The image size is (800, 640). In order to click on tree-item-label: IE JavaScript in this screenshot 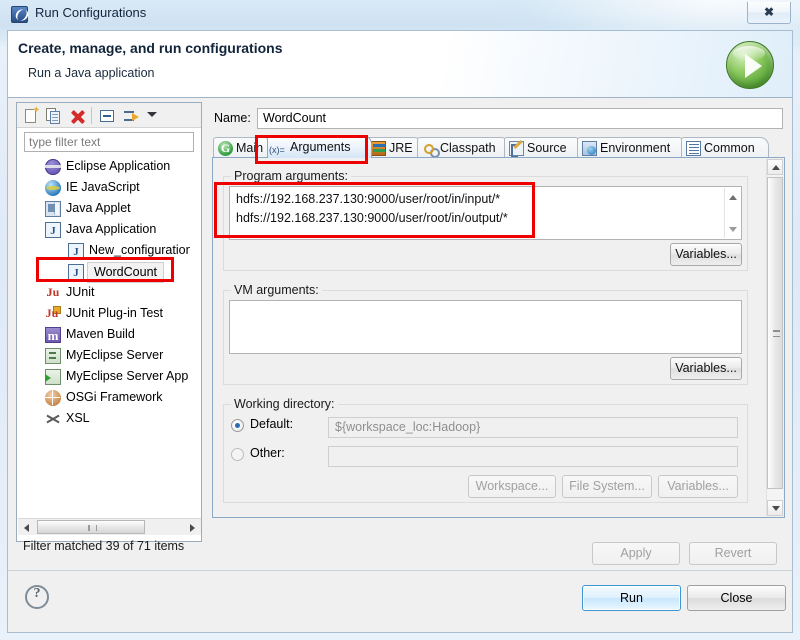, I will do `click(103, 187)`.